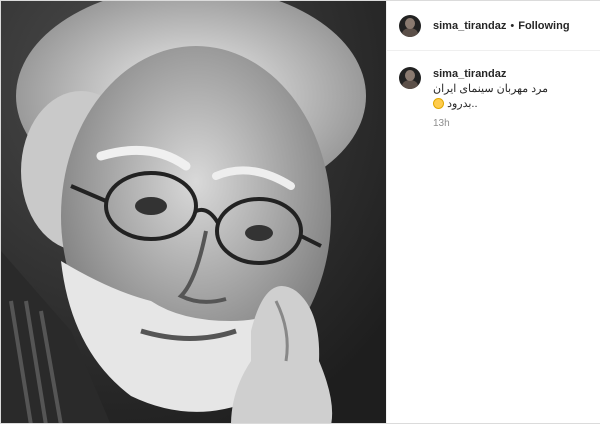  Describe the element at coordinates (462, 104) in the screenshot. I see `caption-text-line2: بدرود..` at that location.